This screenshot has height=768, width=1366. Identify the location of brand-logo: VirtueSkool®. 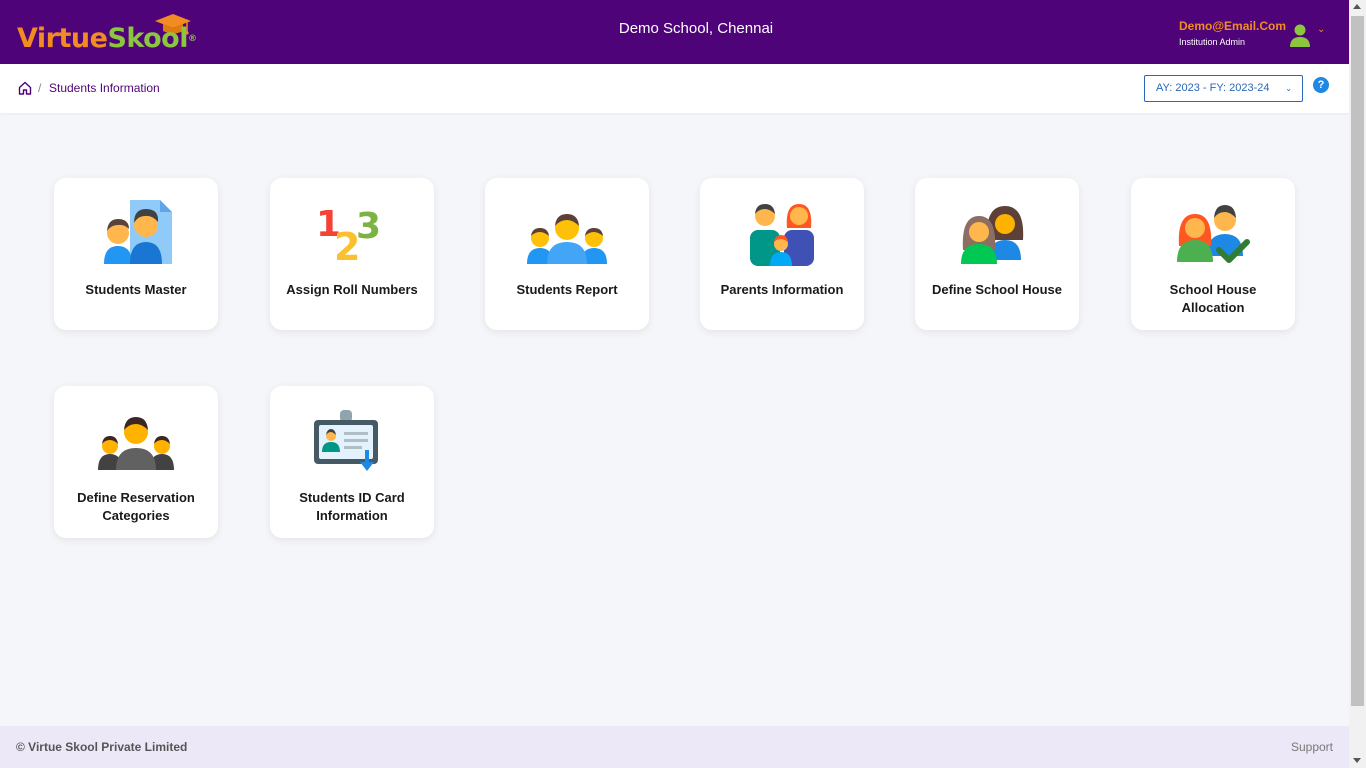
(117, 34).